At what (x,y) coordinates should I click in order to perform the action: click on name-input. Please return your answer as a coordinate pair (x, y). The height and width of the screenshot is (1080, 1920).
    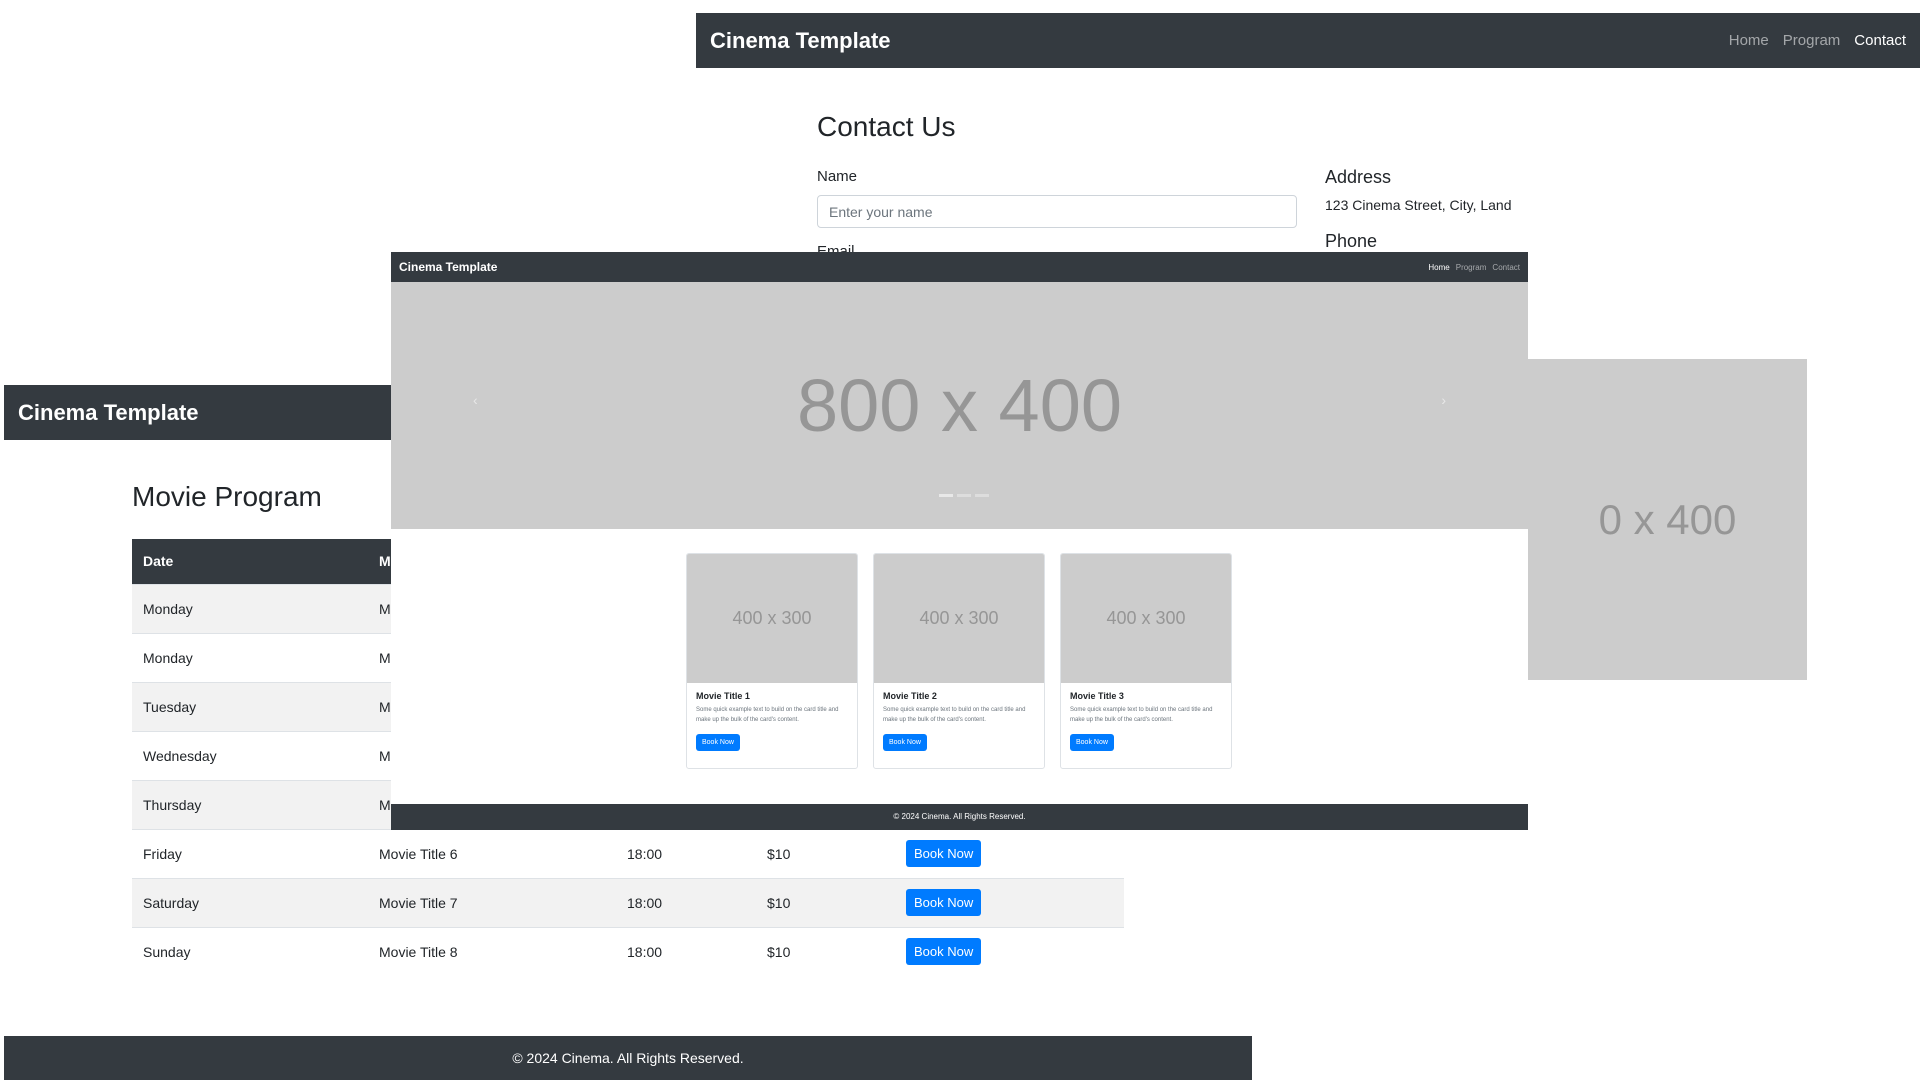
    Looking at the image, I should click on (1057, 211).